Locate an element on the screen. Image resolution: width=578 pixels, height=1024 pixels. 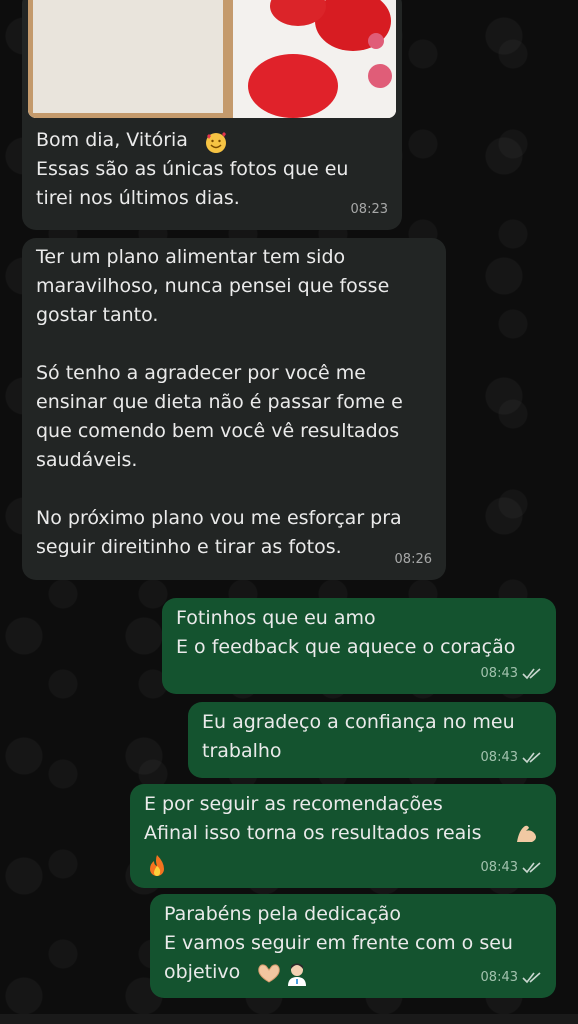
woman-health-worker-icon is located at coordinates (297, 978).